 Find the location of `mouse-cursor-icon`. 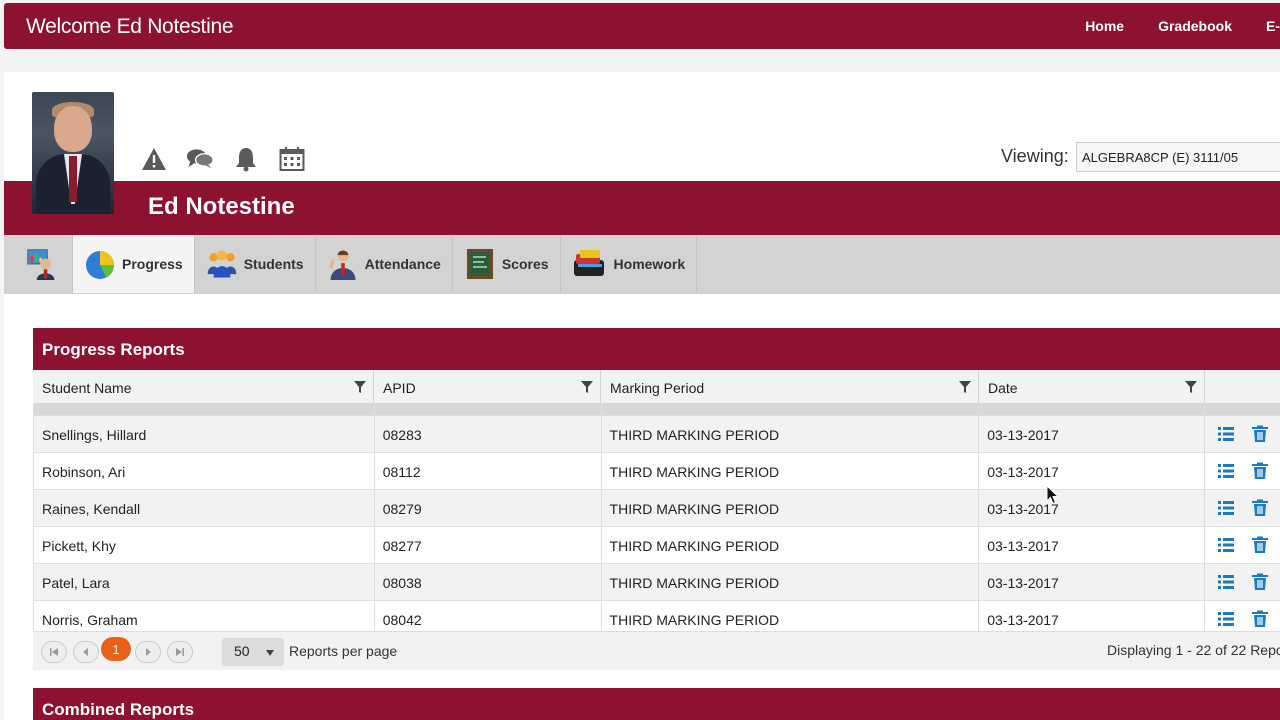

mouse-cursor-icon is located at coordinates (1053, 495).